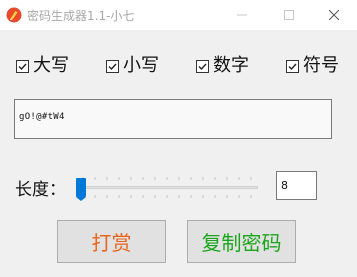 The width and height of the screenshot is (357, 277). I want to click on checkbox-label: 符号, so click(321, 65).